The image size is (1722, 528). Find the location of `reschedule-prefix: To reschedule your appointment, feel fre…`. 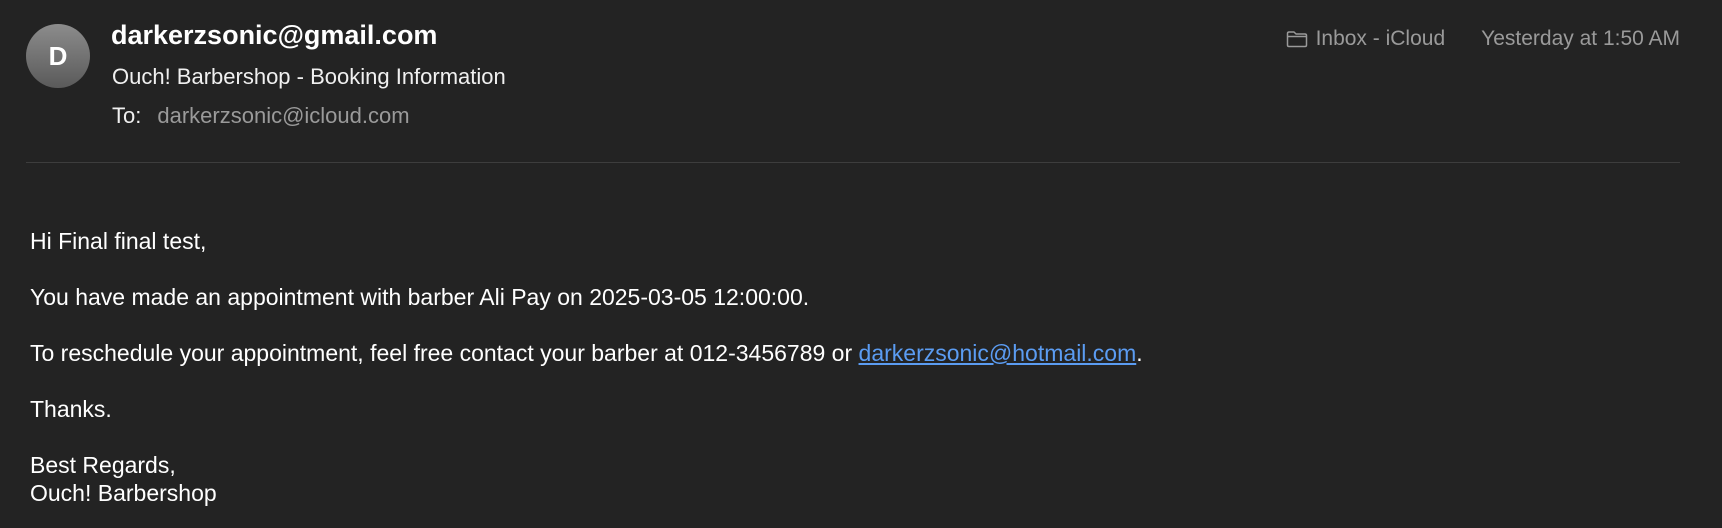

reschedule-prefix: To reschedule your appointment, feel fre… is located at coordinates (444, 353).